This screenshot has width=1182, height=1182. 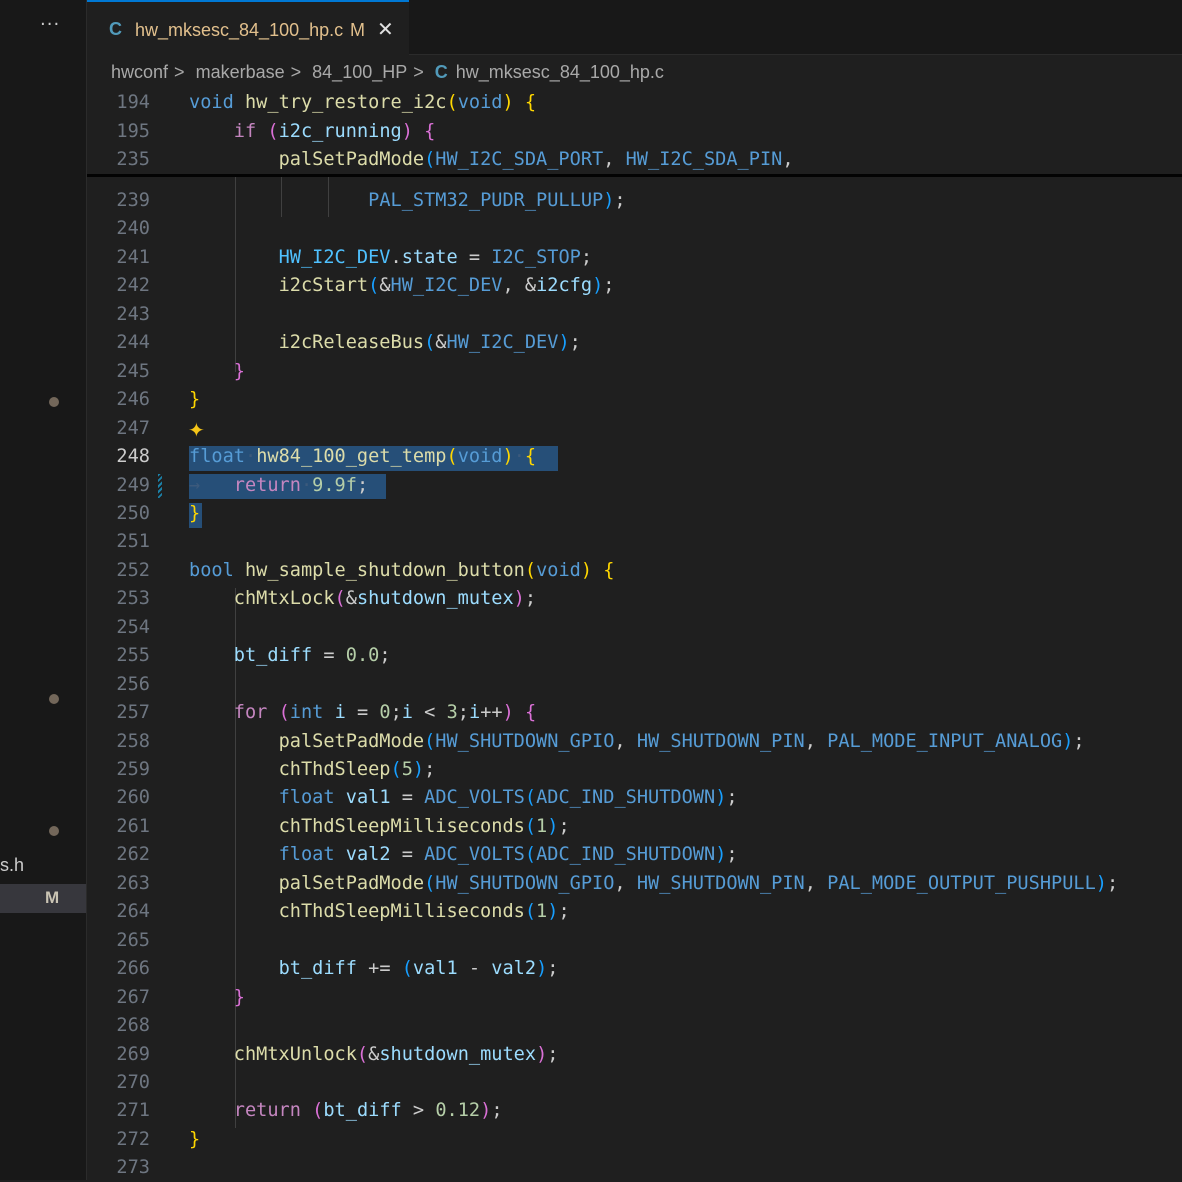 What do you see at coordinates (250, 713) in the screenshot?
I see `code-token: for` at bounding box center [250, 713].